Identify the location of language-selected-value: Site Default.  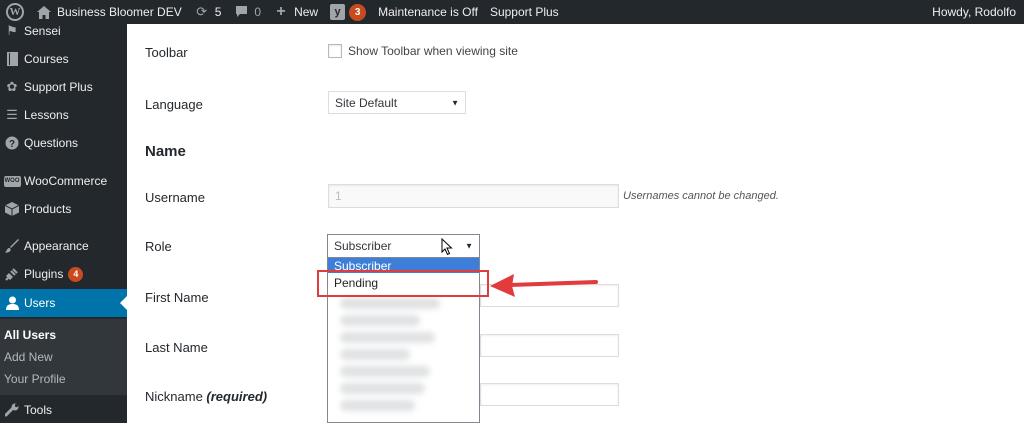
(366, 102).